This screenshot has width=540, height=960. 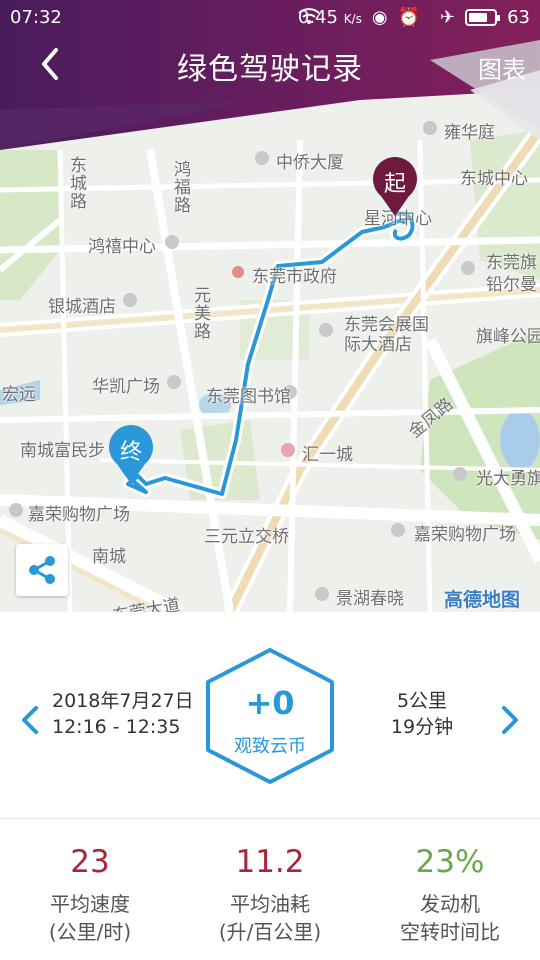 I want to click on end-marker: 终, so click(x=131, y=455).